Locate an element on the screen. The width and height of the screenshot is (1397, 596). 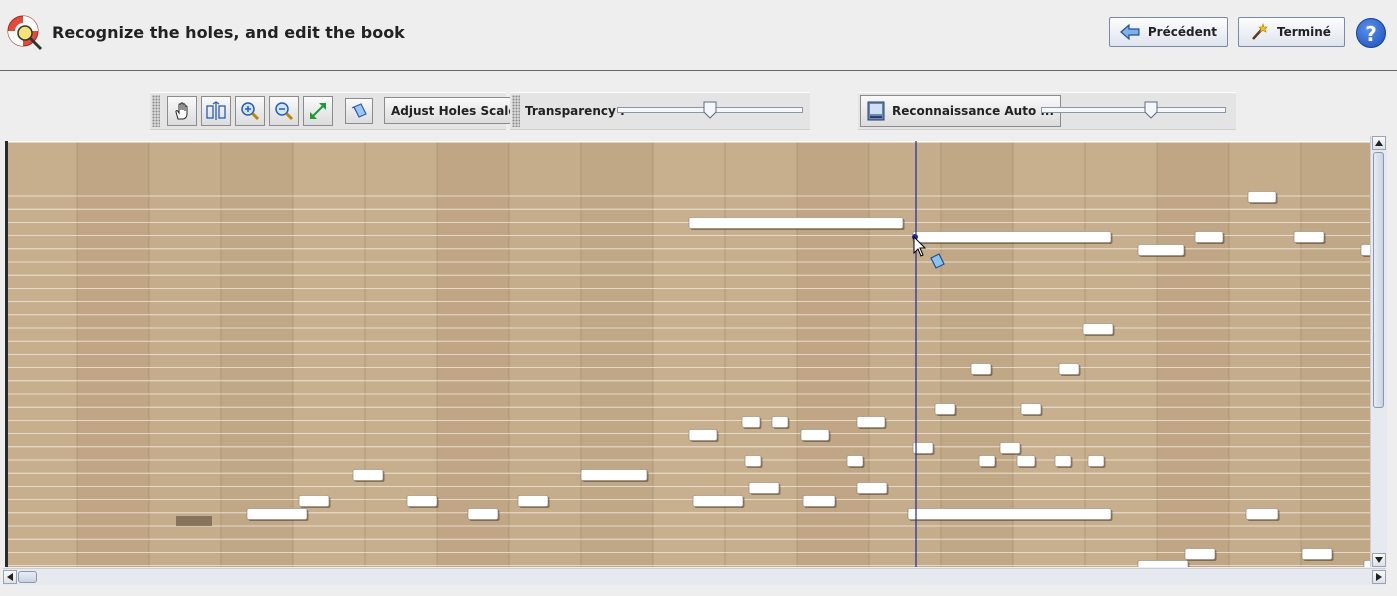
page-title: Recognize the holes, and edit the book is located at coordinates (228, 32).